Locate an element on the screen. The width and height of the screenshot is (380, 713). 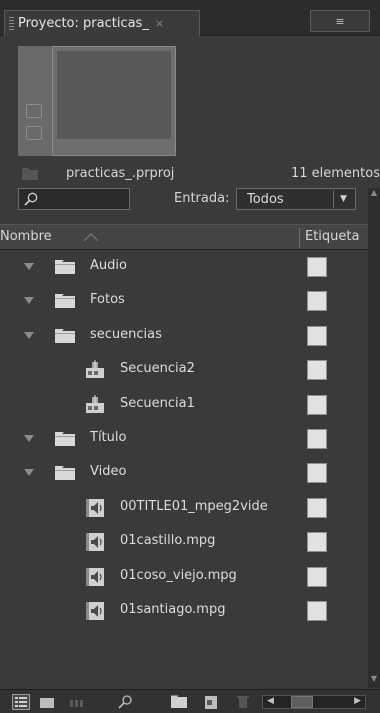
project-name: practicas_.prproj is located at coordinates (120, 173).